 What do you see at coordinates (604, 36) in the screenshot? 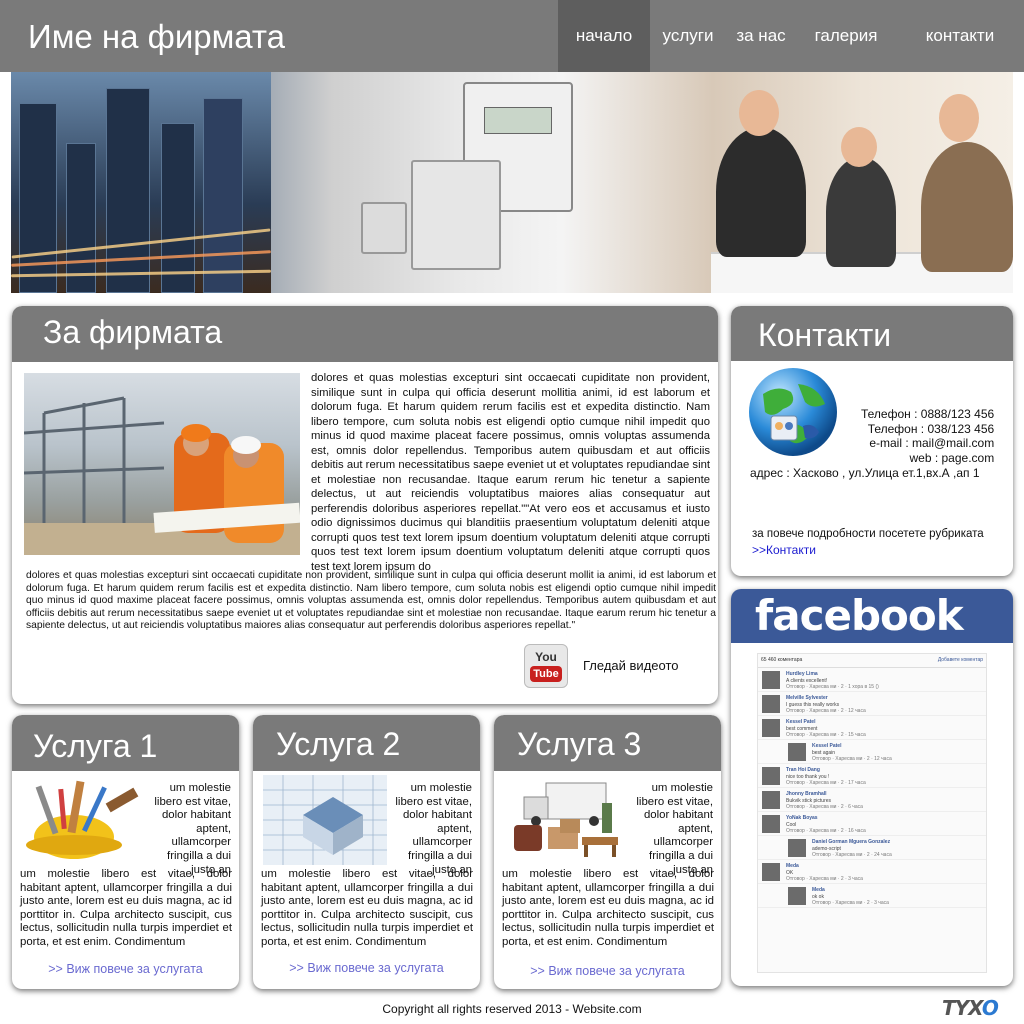
I see `nav-item-home: начало` at bounding box center [604, 36].